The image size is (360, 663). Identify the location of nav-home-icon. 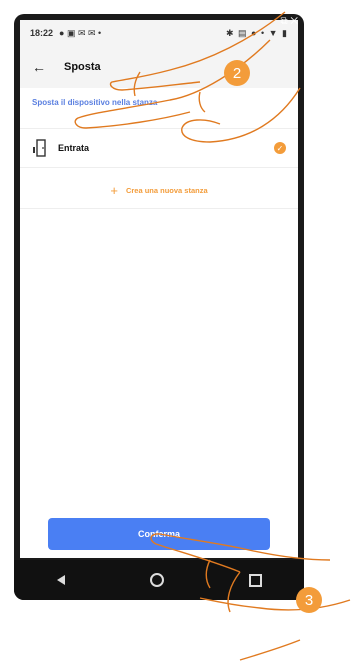
(156, 580).